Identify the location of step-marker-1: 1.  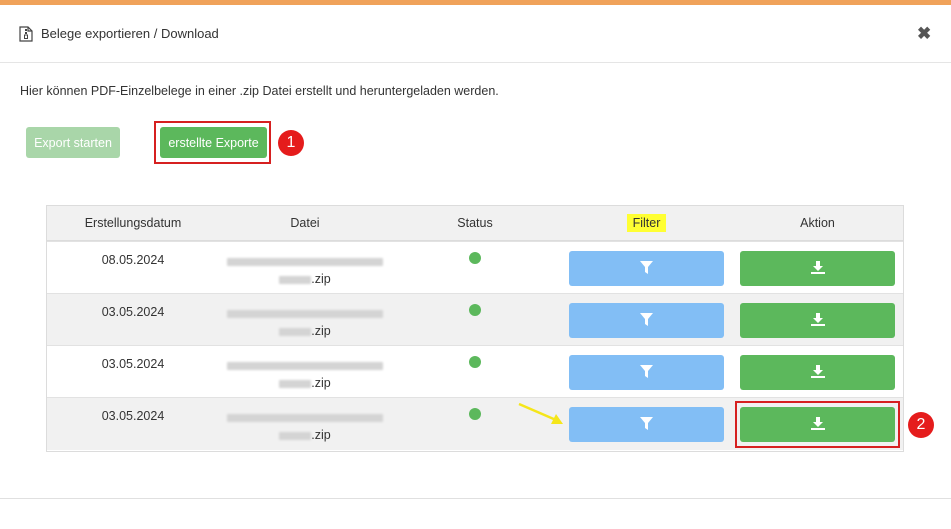
(291, 143).